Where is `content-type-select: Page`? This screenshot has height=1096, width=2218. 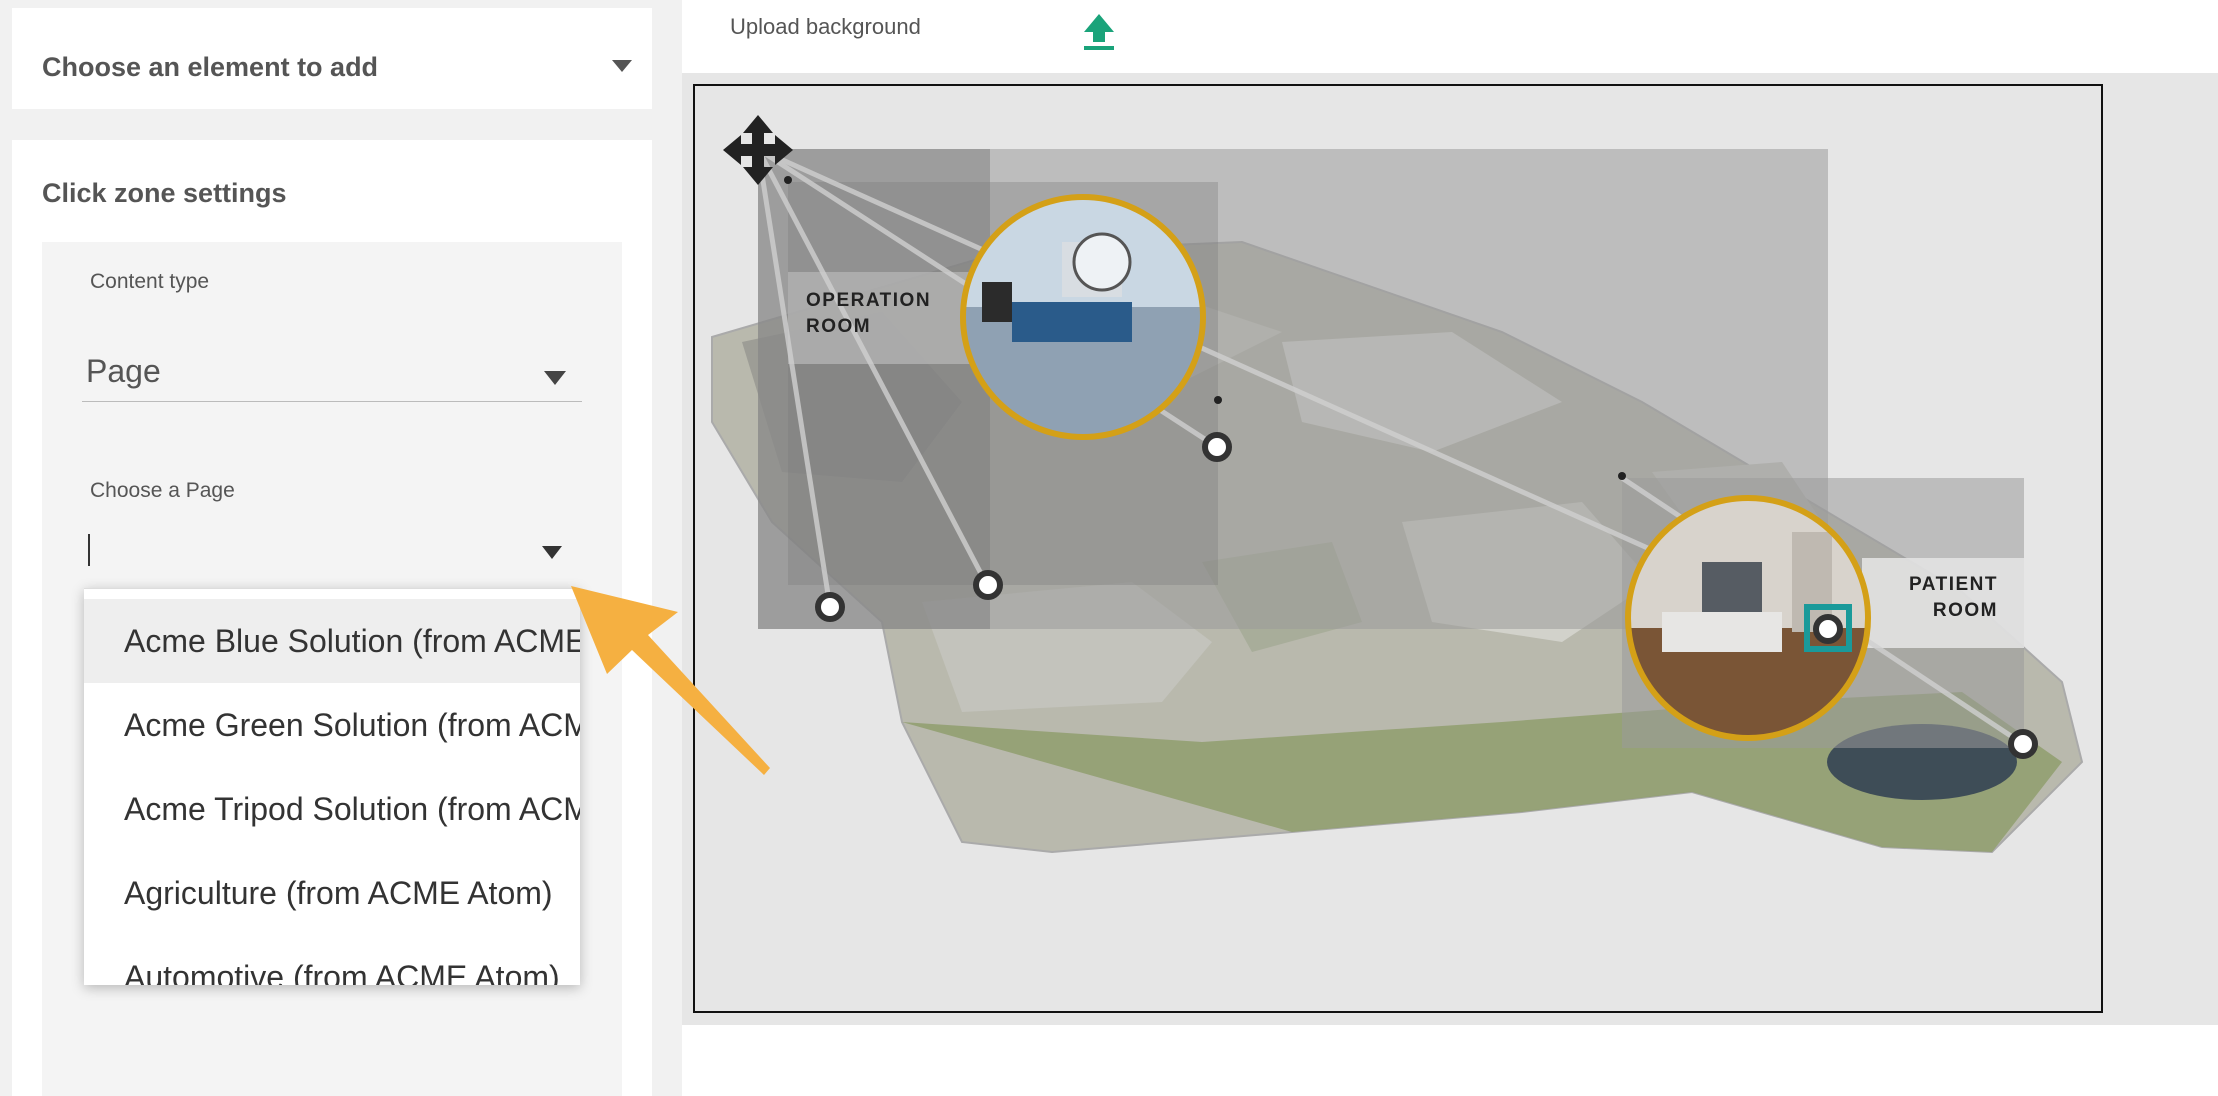 content-type-select: Page is located at coordinates (332, 374).